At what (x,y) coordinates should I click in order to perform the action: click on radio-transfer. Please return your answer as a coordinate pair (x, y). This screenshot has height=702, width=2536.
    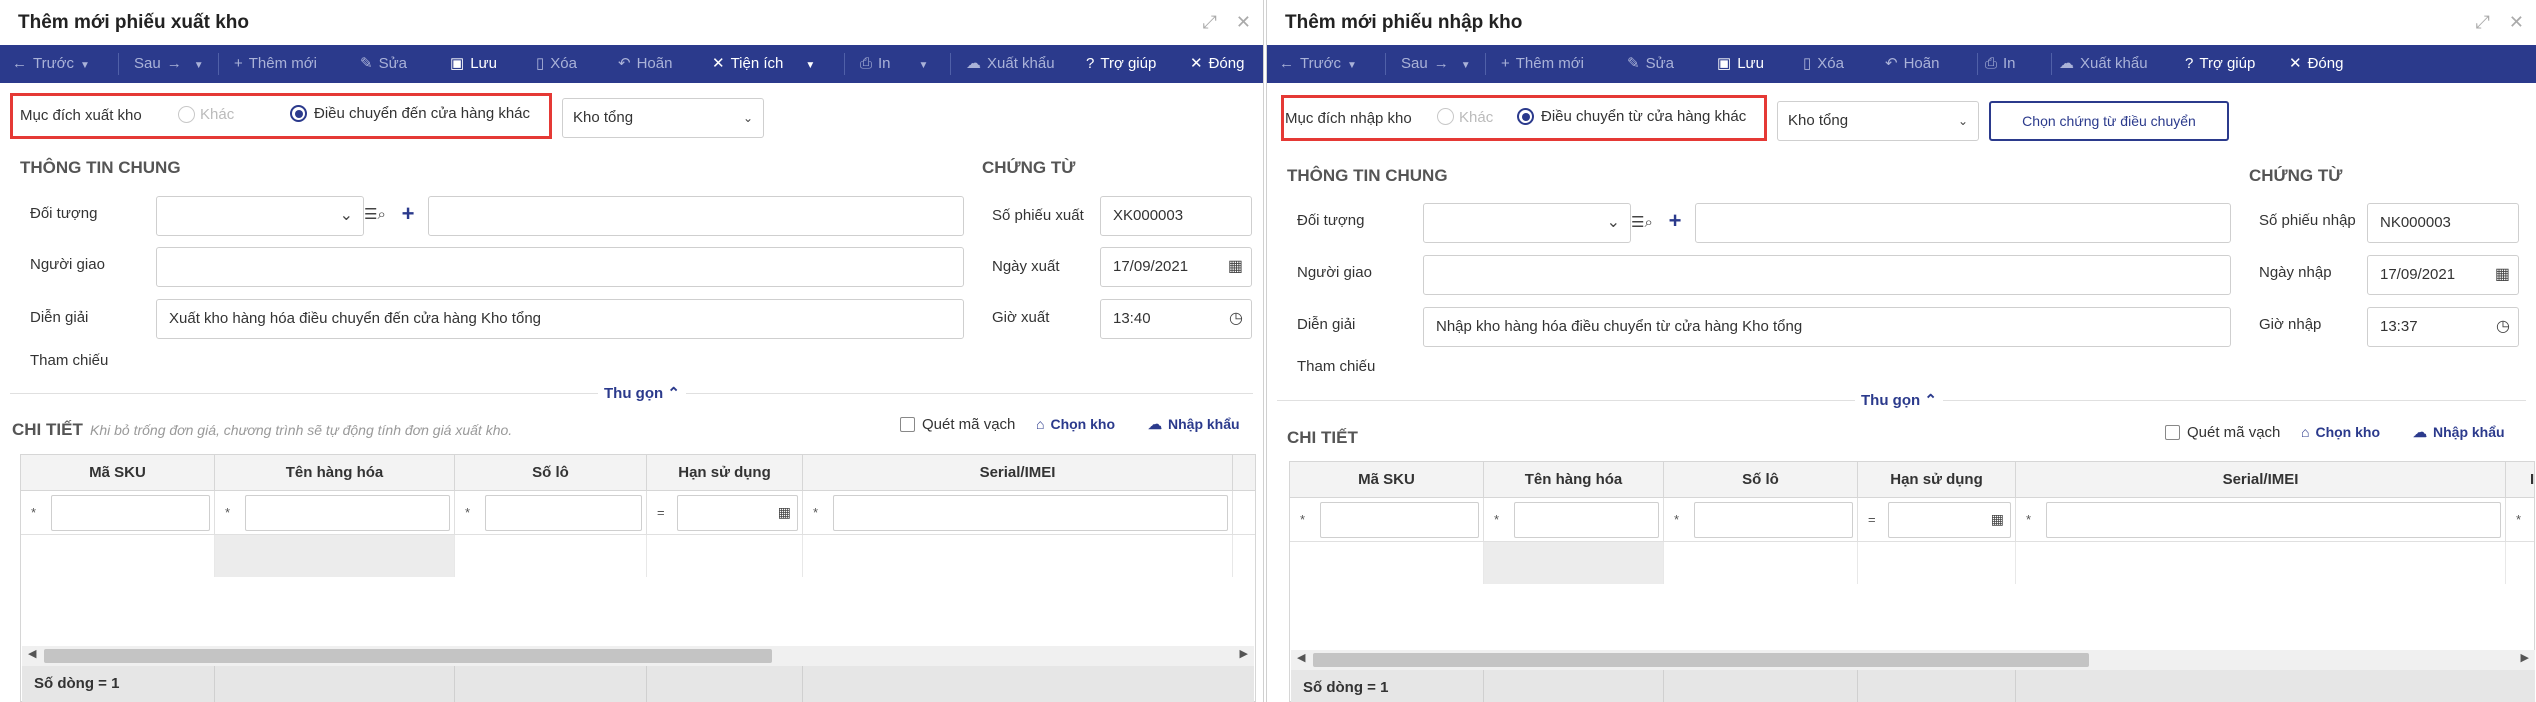
    Looking at the image, I should click on (298, 113).